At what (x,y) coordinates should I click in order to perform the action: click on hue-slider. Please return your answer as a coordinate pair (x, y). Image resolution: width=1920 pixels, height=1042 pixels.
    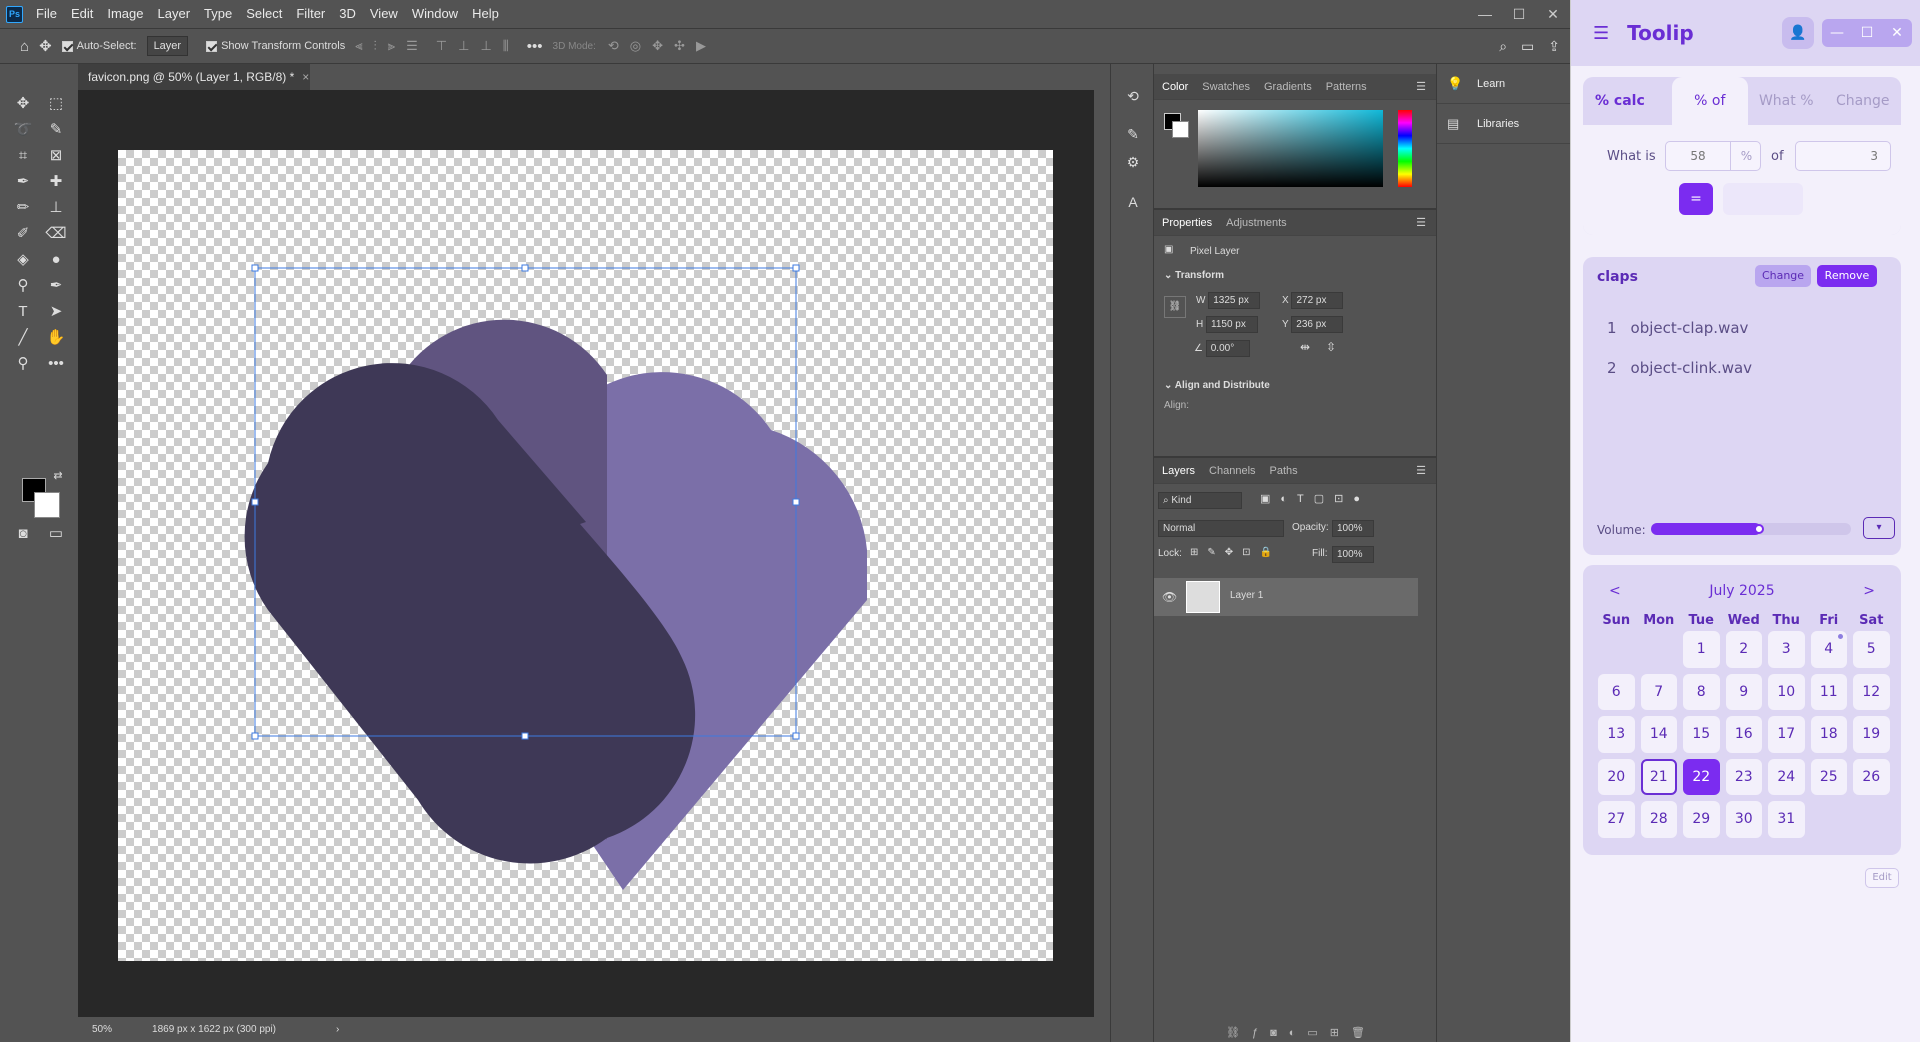
    Looking at the image, I should click on (1405, 148).